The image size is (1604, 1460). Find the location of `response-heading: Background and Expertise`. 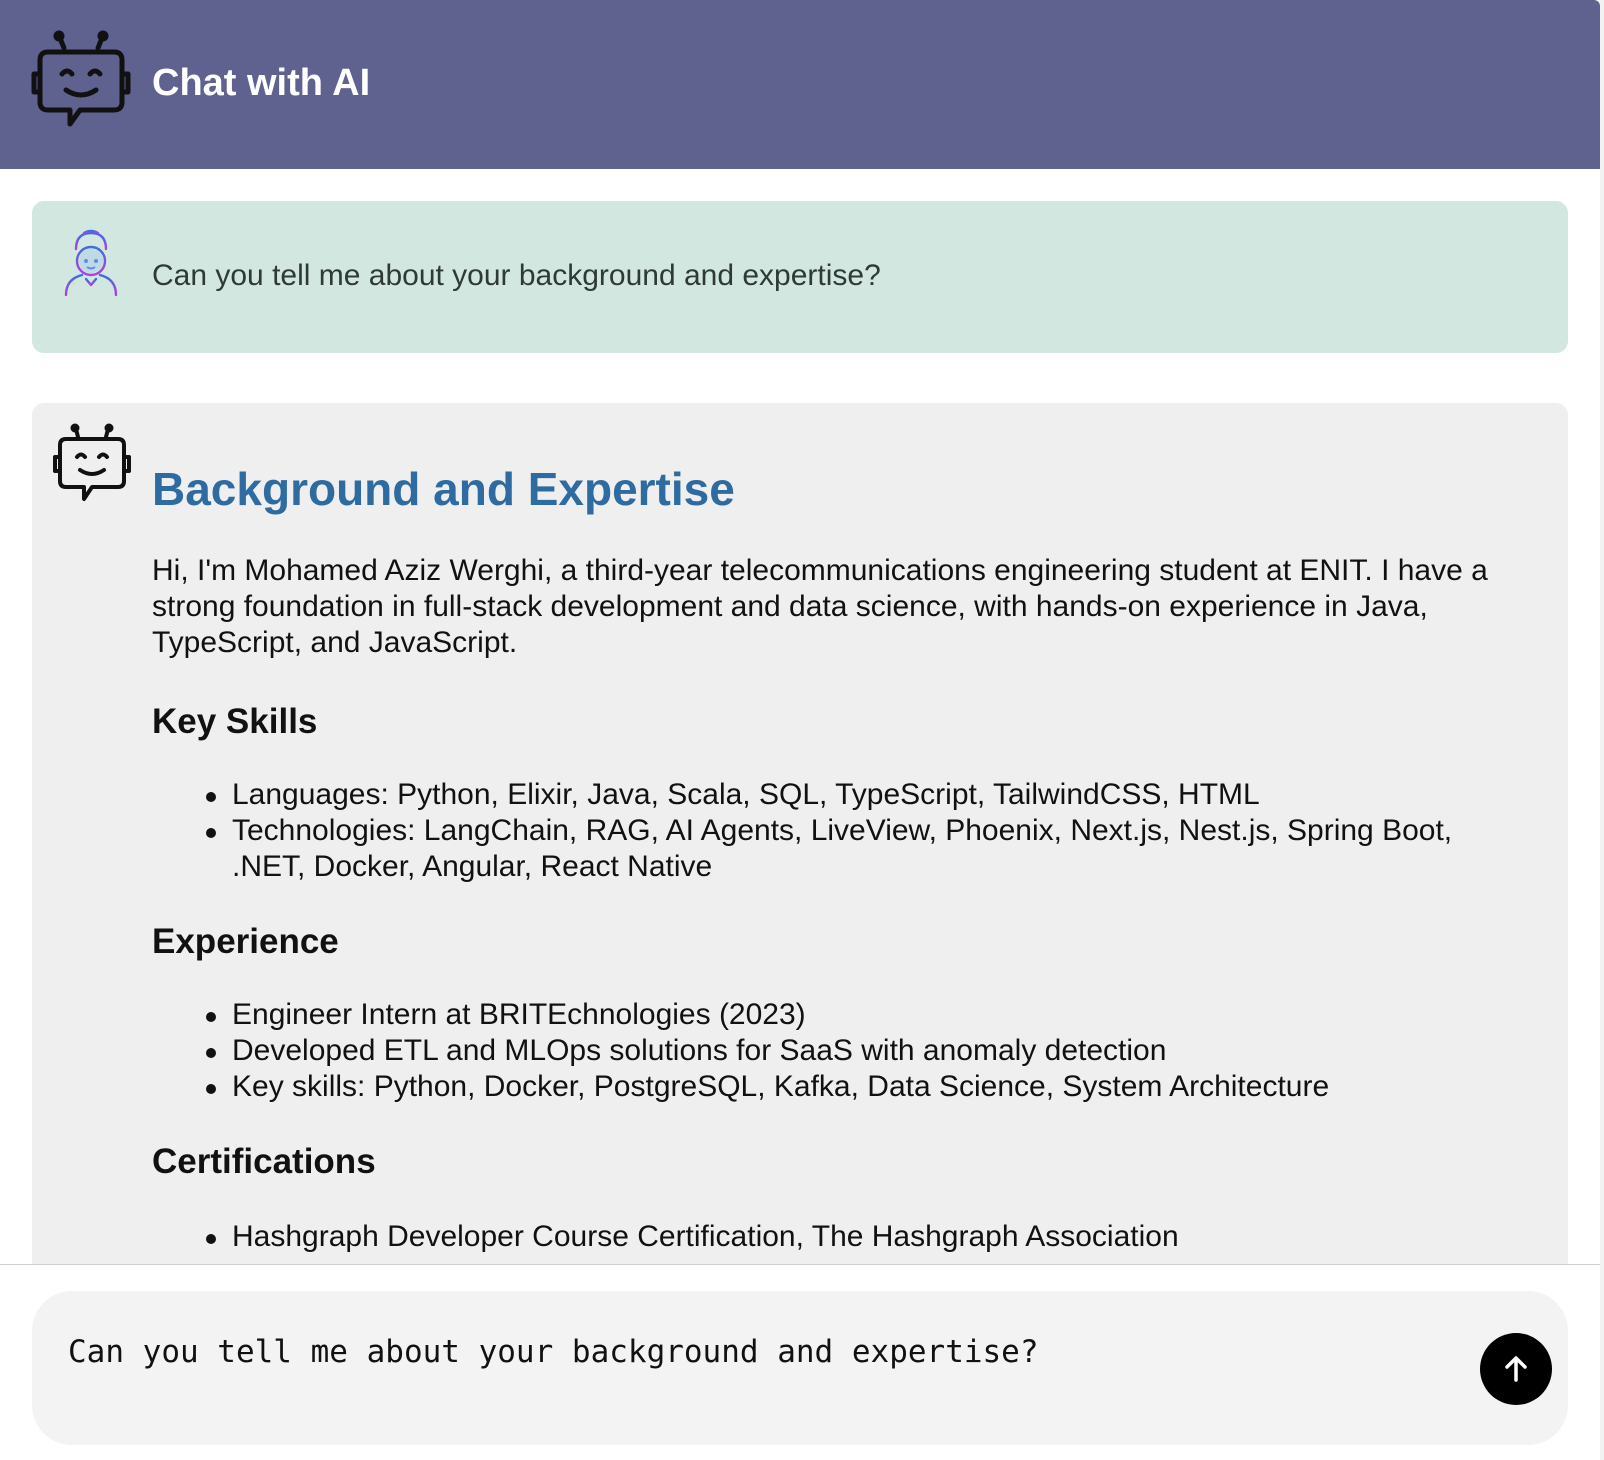

response-heading: Background and Expertise is located at coordinates (443, 489).